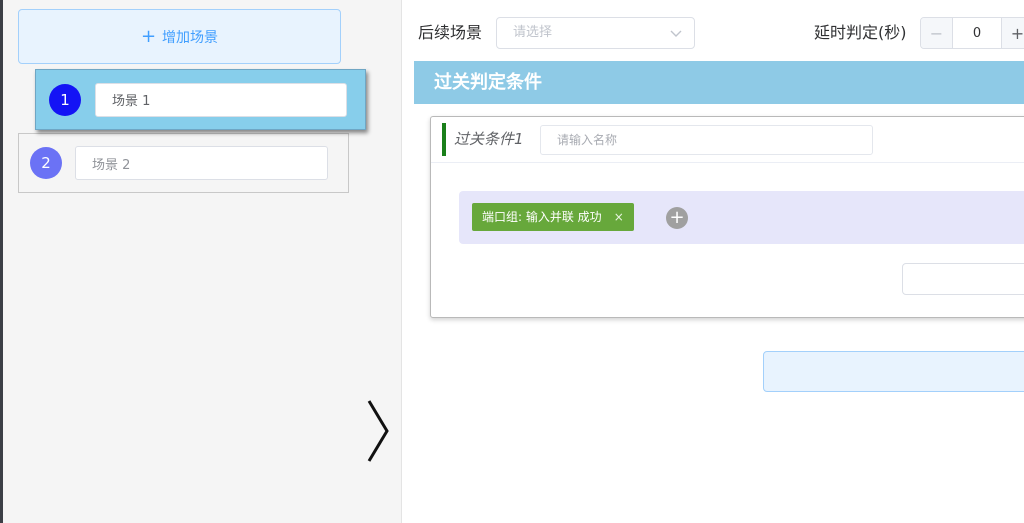  What do you see at coordinates (619, 217) in the screenshot?
I see `close-icon: ×` at bounding box center [619, 217].